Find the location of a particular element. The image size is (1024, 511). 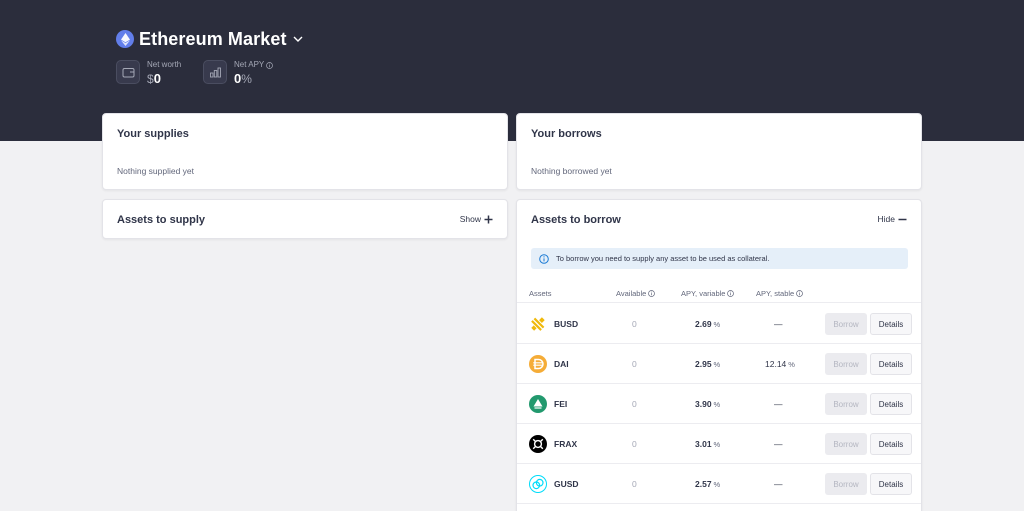

frax-icon is located at coordinates (538, 444).